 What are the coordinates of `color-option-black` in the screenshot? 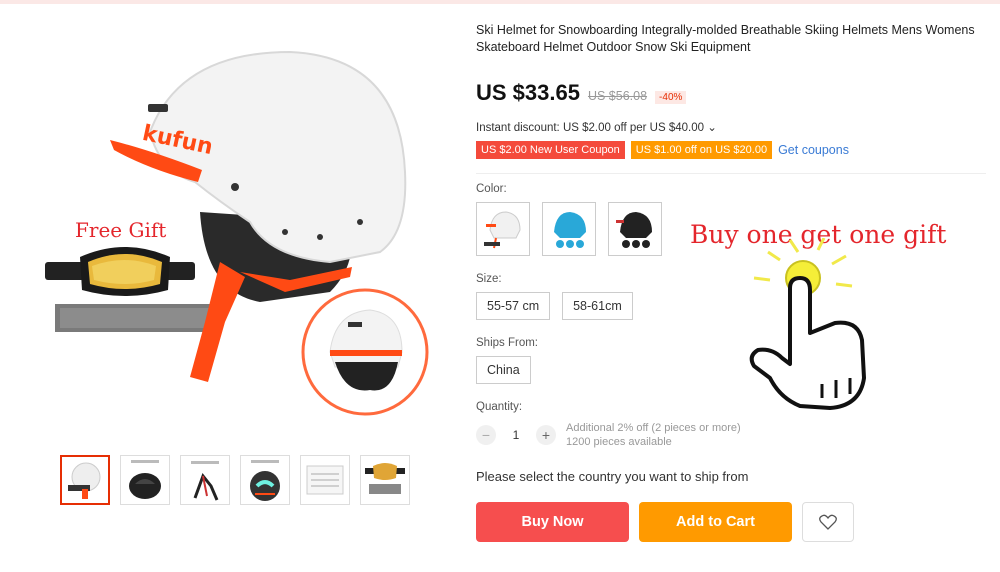 It's located at (635, 229).